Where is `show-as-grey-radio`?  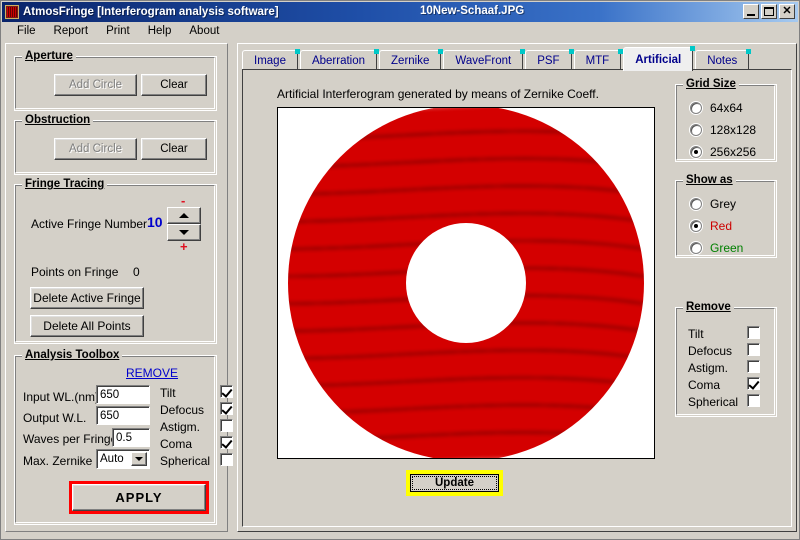
show-as-grey-radio is located at coordinates (696, 204).